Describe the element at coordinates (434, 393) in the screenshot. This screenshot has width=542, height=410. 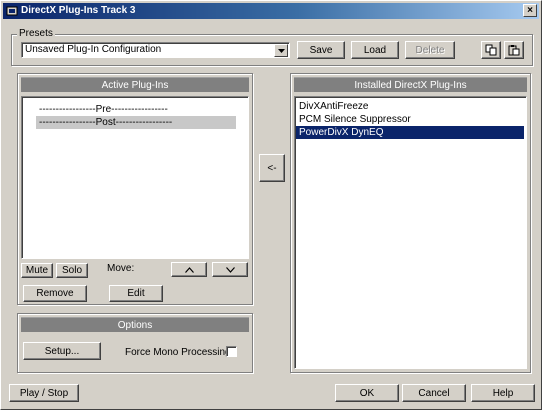
I see `cancel-button: Cancel` at that location.